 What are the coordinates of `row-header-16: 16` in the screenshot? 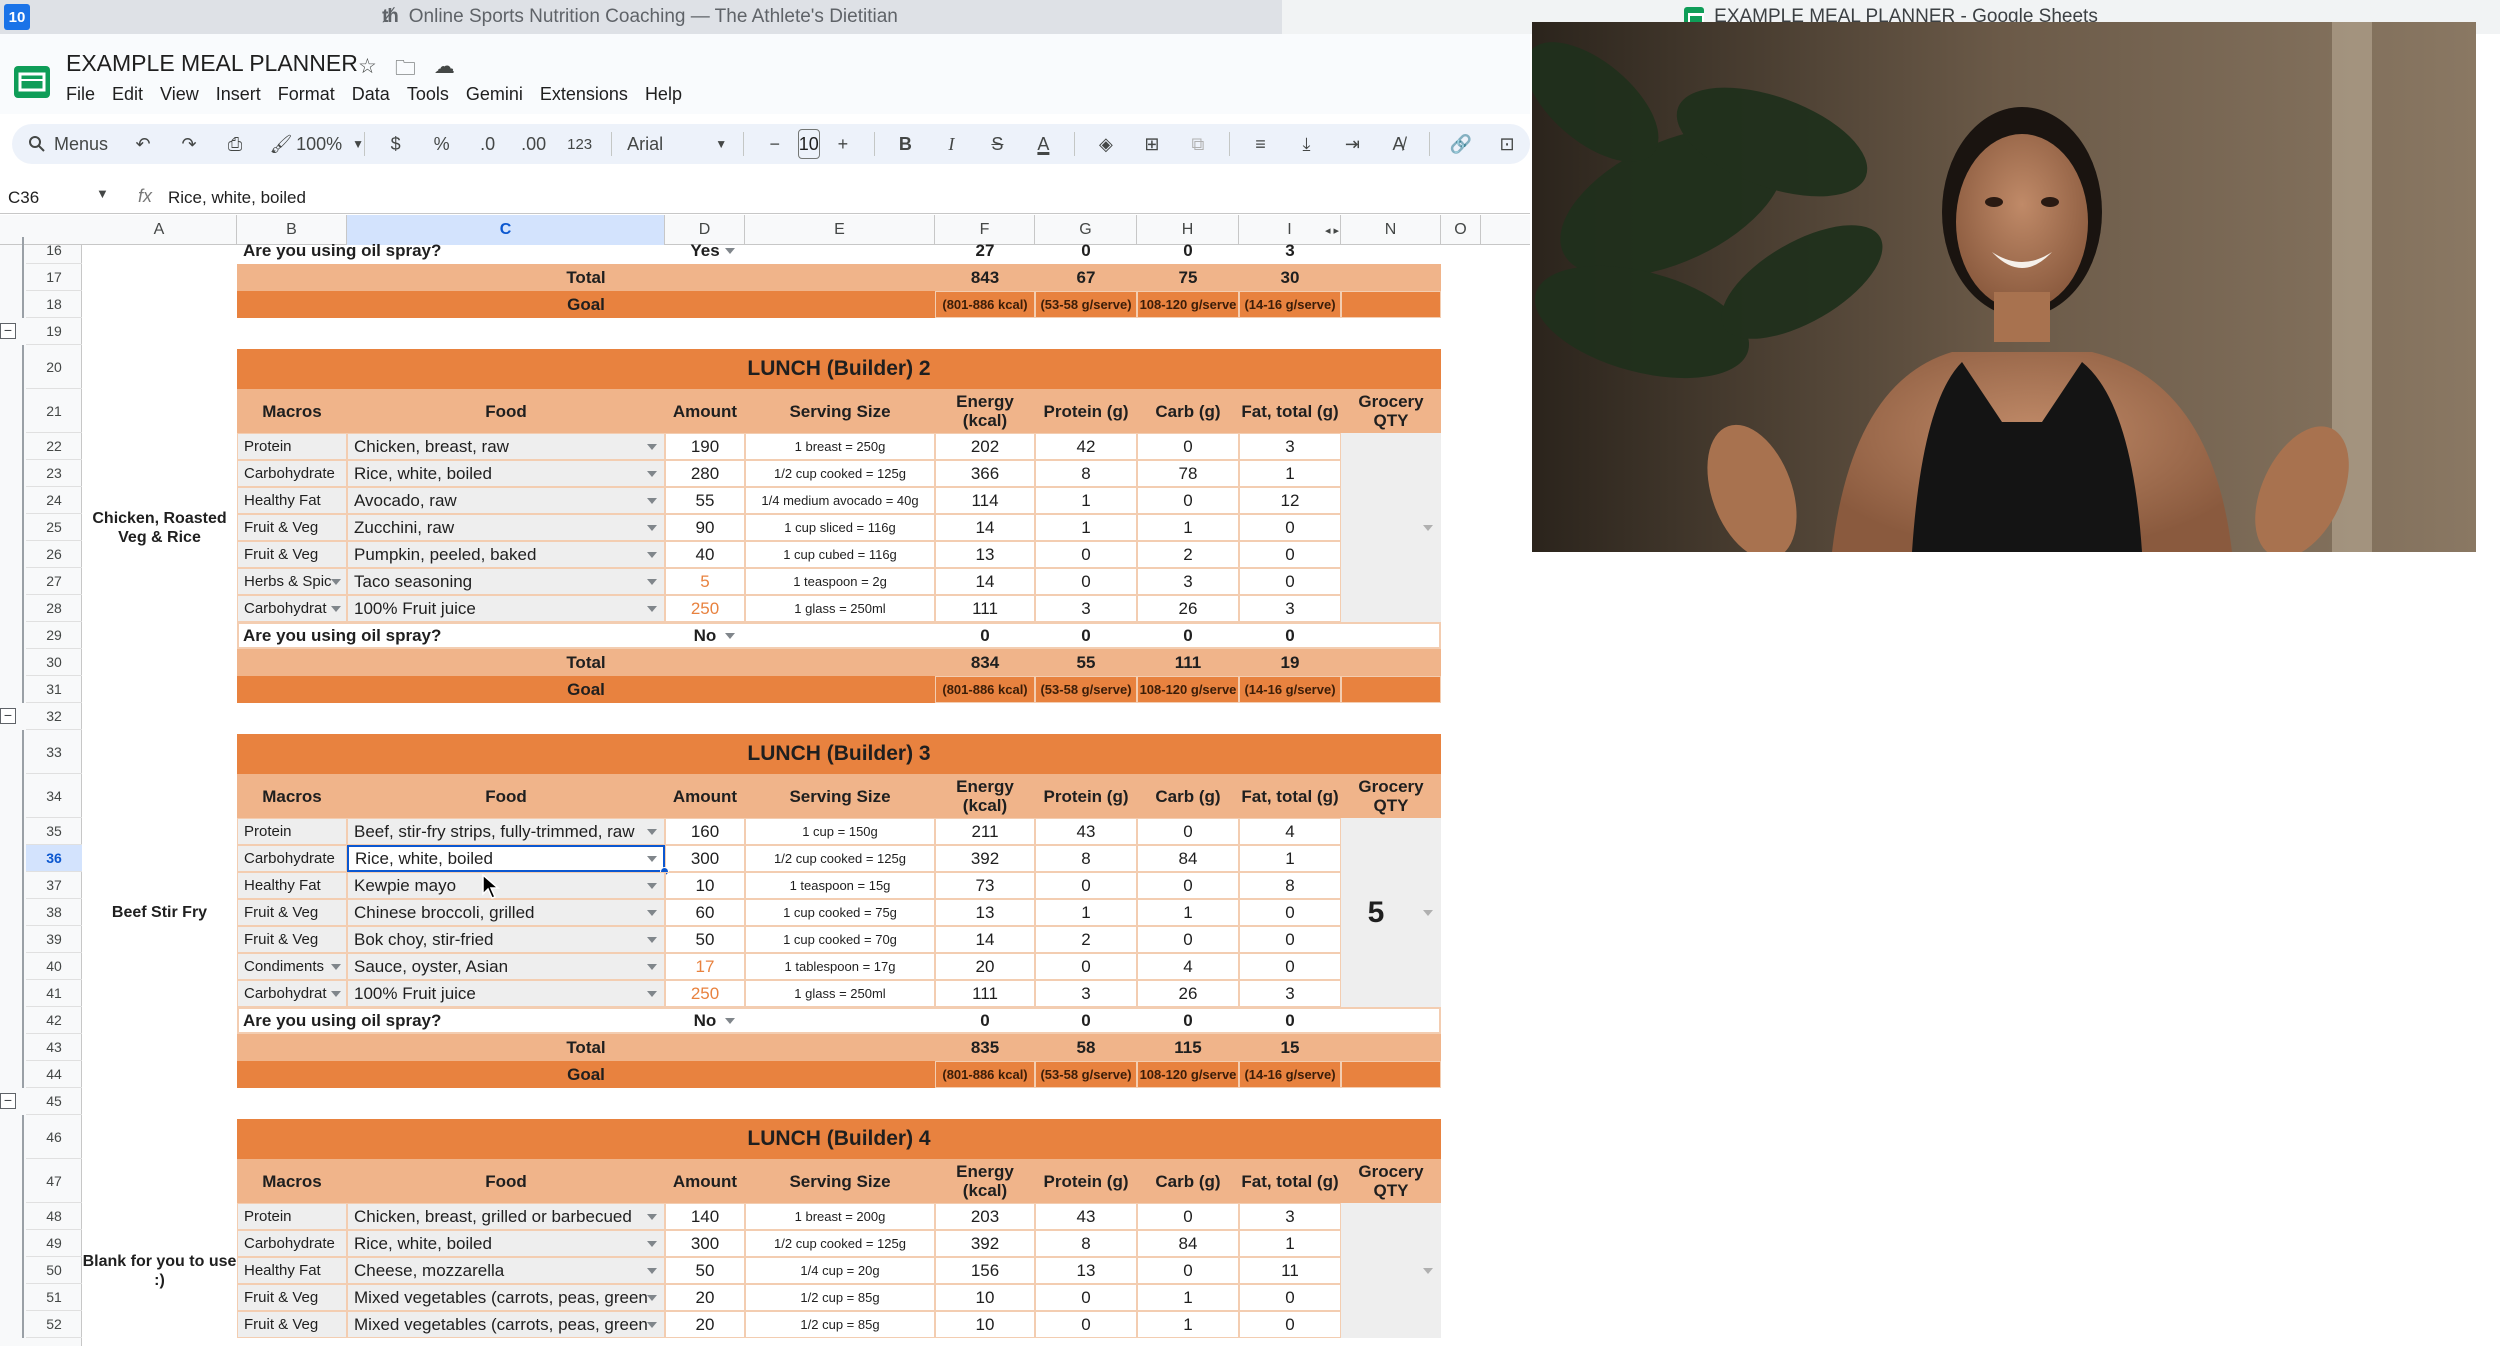 It's located at (54, 250).